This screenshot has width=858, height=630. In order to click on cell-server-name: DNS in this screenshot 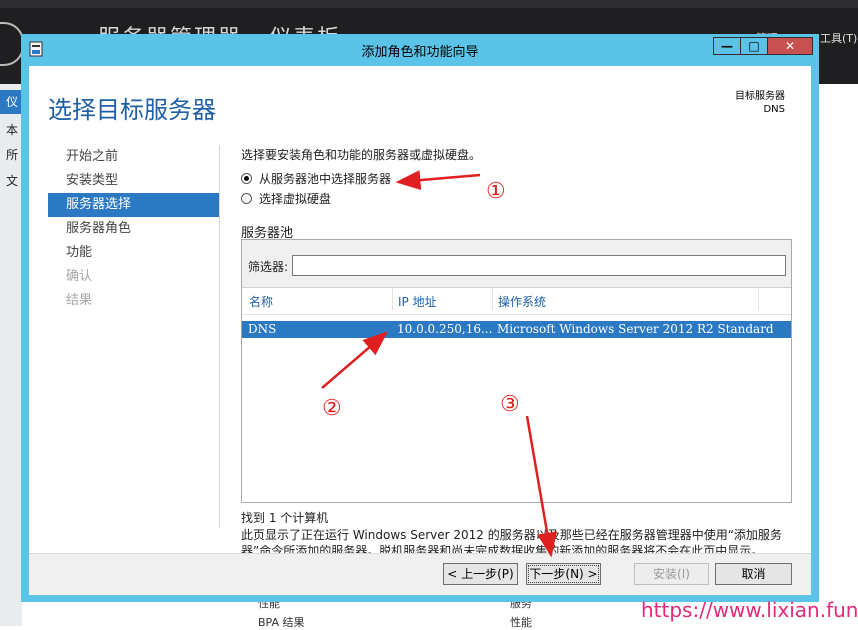, I will do `click(262, 329)`.